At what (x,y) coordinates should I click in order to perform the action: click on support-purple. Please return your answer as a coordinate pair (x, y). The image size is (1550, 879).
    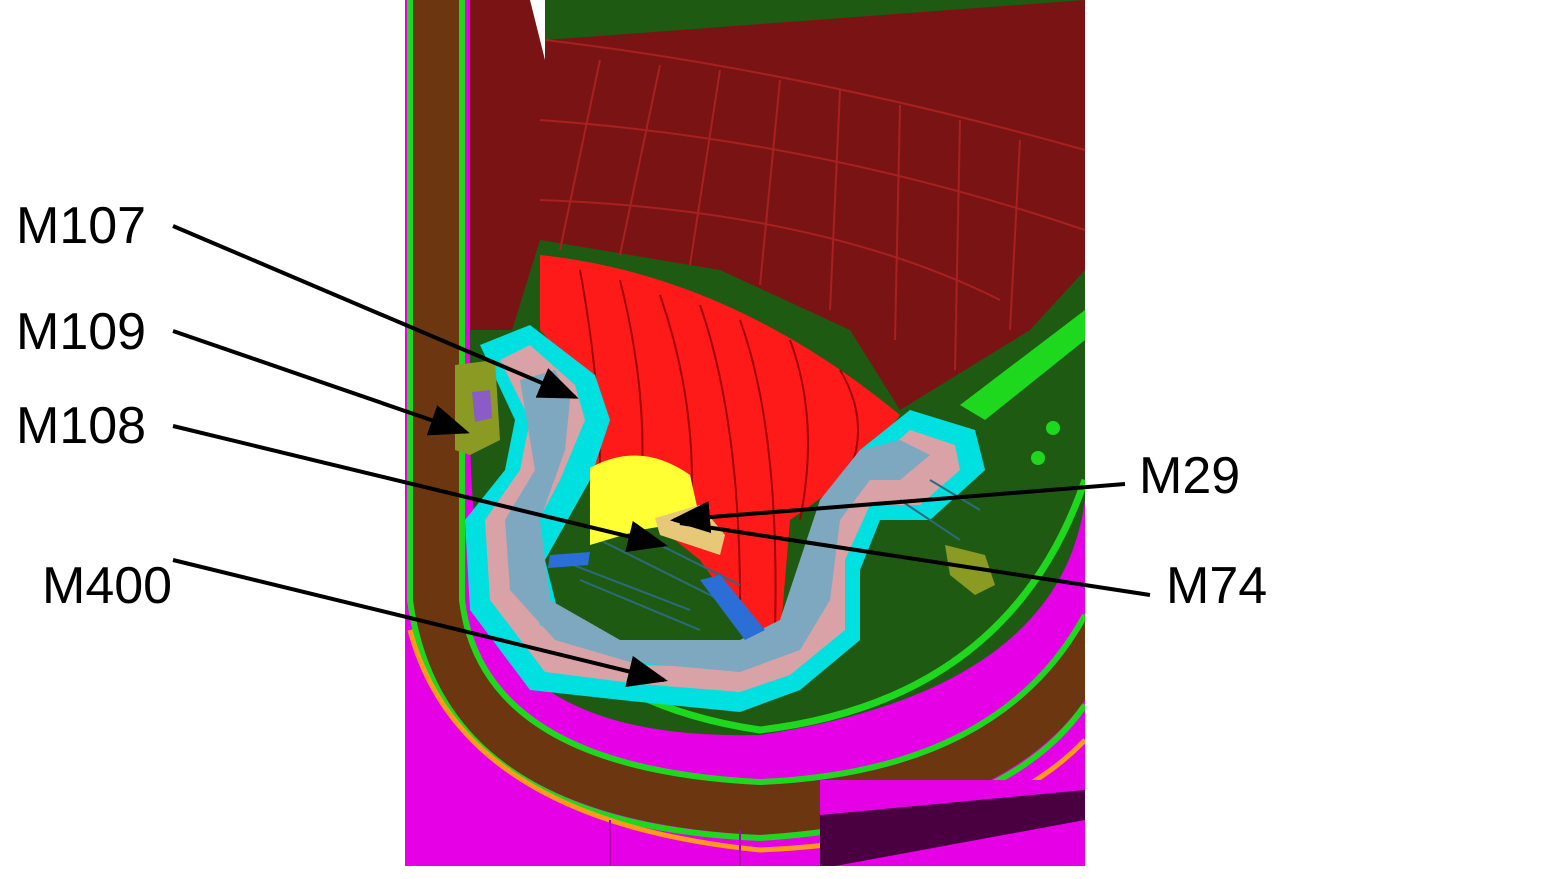
    Looking at the image, I should click on (482, 406).